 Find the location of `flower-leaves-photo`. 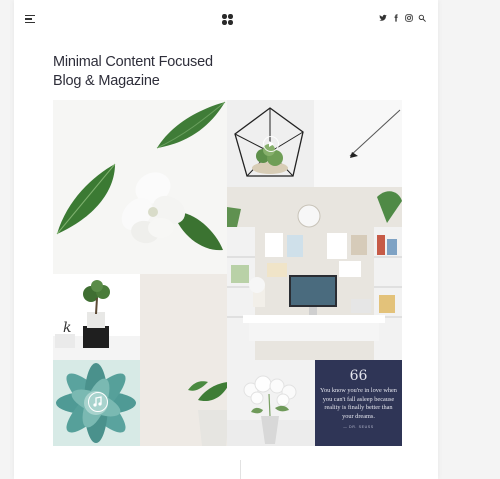

flower-leaves-photo is located at coordinates (140, 187).